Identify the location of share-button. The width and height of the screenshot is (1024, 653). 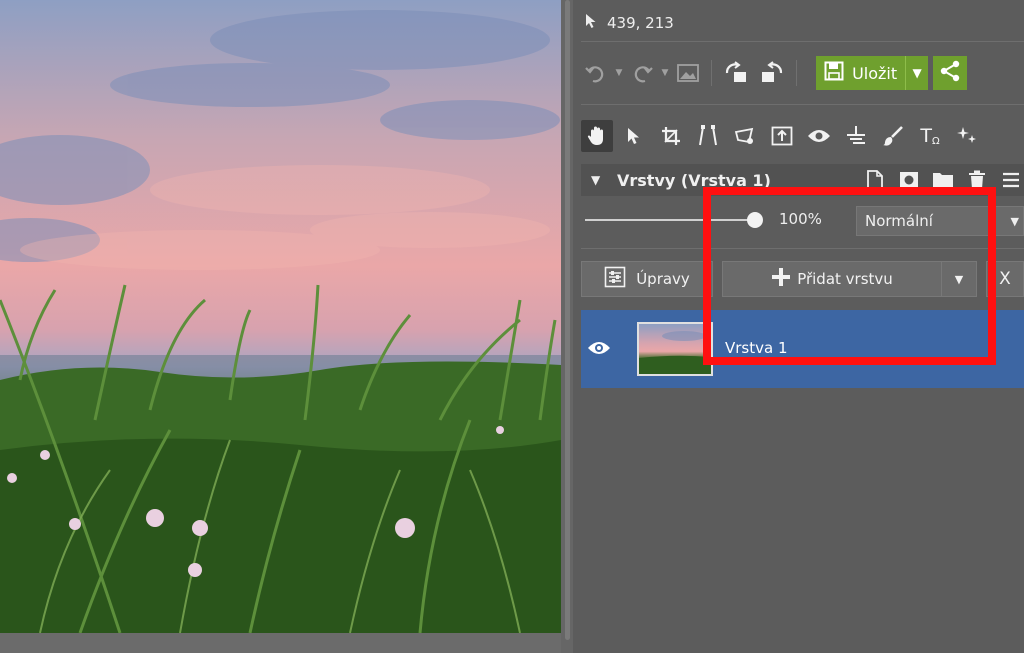
(950, 73).